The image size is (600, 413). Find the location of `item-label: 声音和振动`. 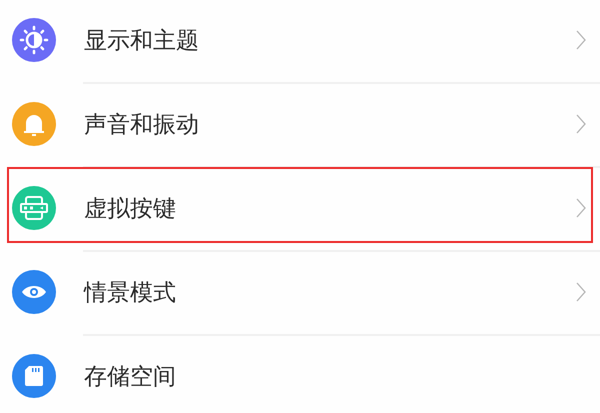

item-label: 声音和振动 is located at coordinates (142, 125).